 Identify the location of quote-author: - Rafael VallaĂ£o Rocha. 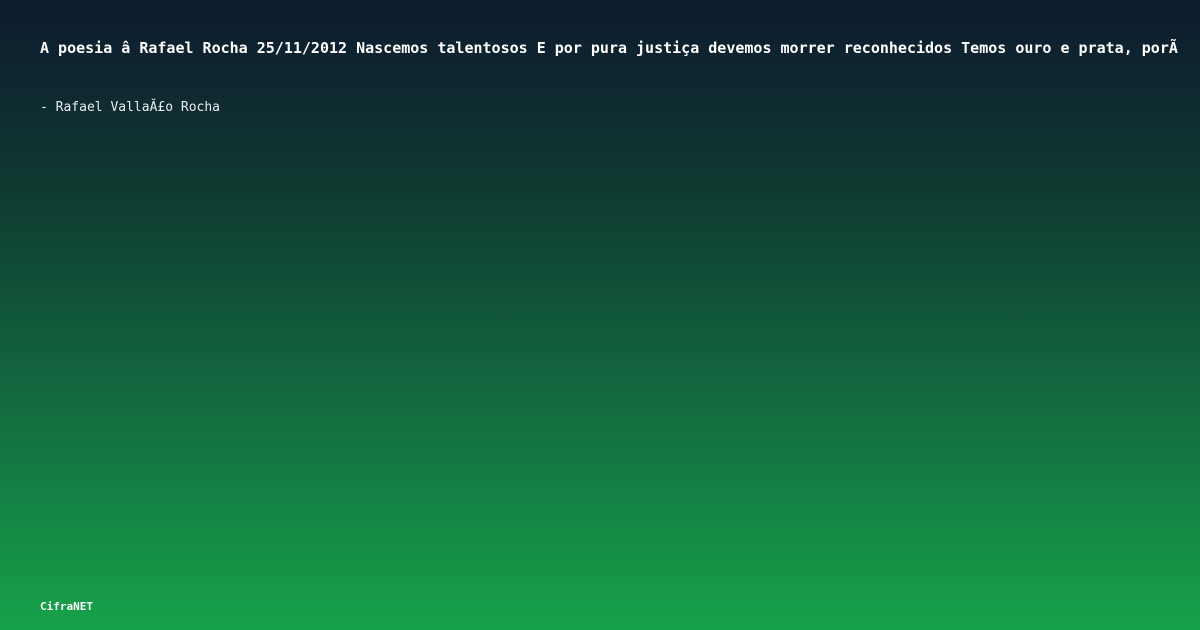
(130, 107).